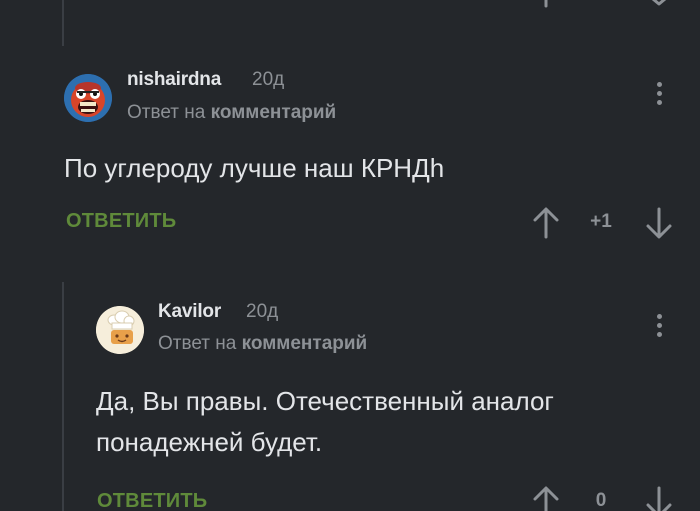  What do you see at coordinates (601, 221) in the screenshot?
I see `rating-value: +1` at bounding box center [601, 221].